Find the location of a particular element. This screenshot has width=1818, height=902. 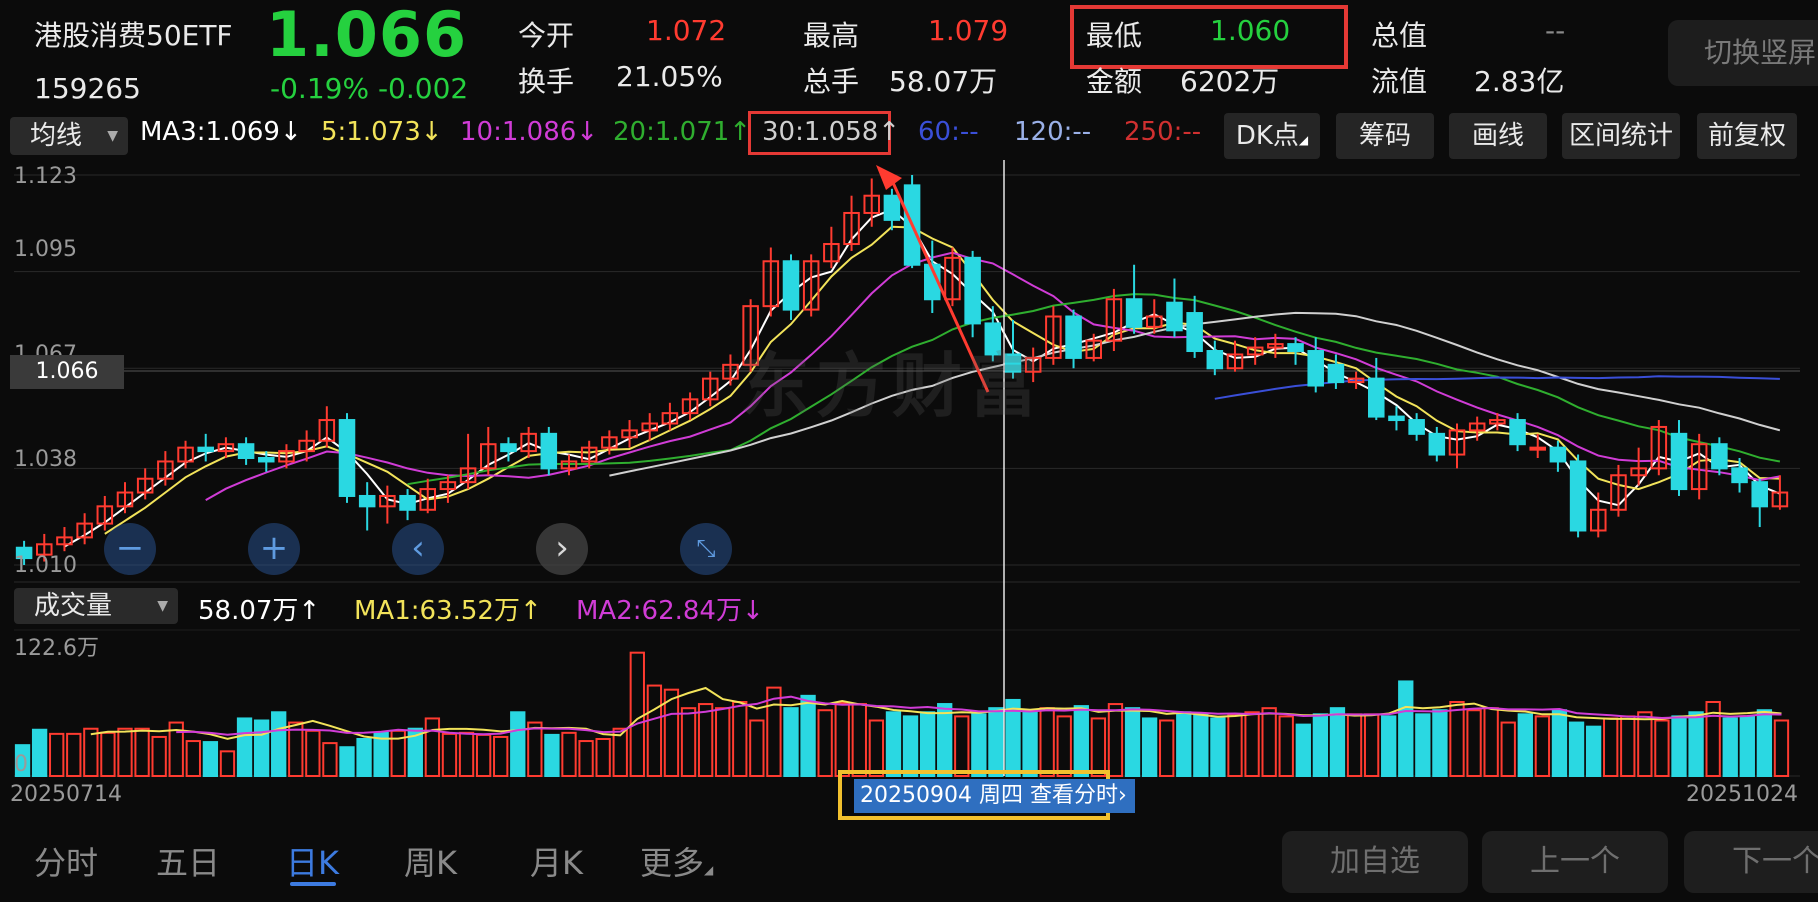

collapse-arrows-icon: ⤡ is located at coordinates (706, 549).